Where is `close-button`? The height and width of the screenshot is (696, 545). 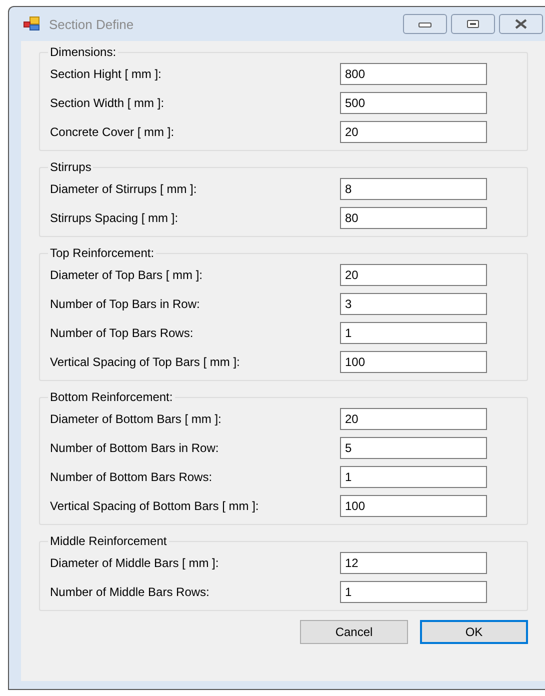
close-button is located at coordinates (521, 24).